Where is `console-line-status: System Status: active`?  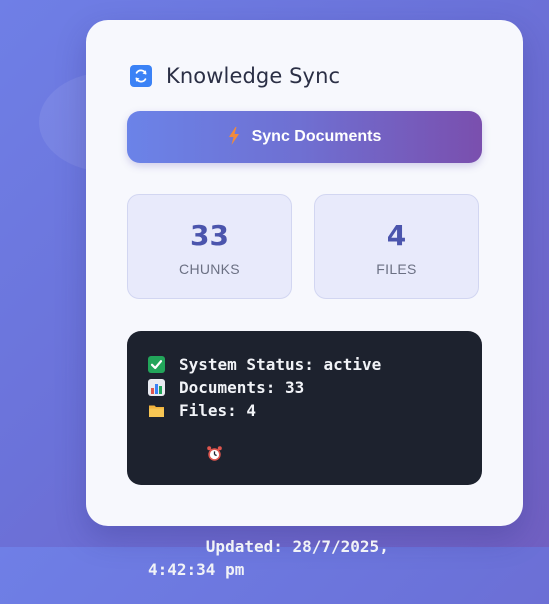 console-line-status: System Status: active is located at coordinates (305, 364).